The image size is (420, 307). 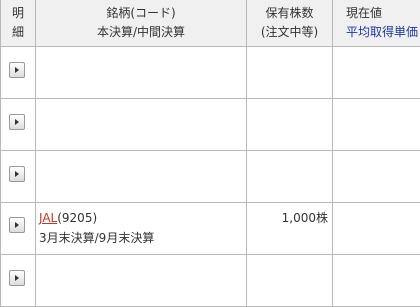 What do you see at coordinates (141, 23) in the screenshot?
I see `header-stock: 銘柄(コード) 本決算/中間決算` at bounding box center [141, 23].